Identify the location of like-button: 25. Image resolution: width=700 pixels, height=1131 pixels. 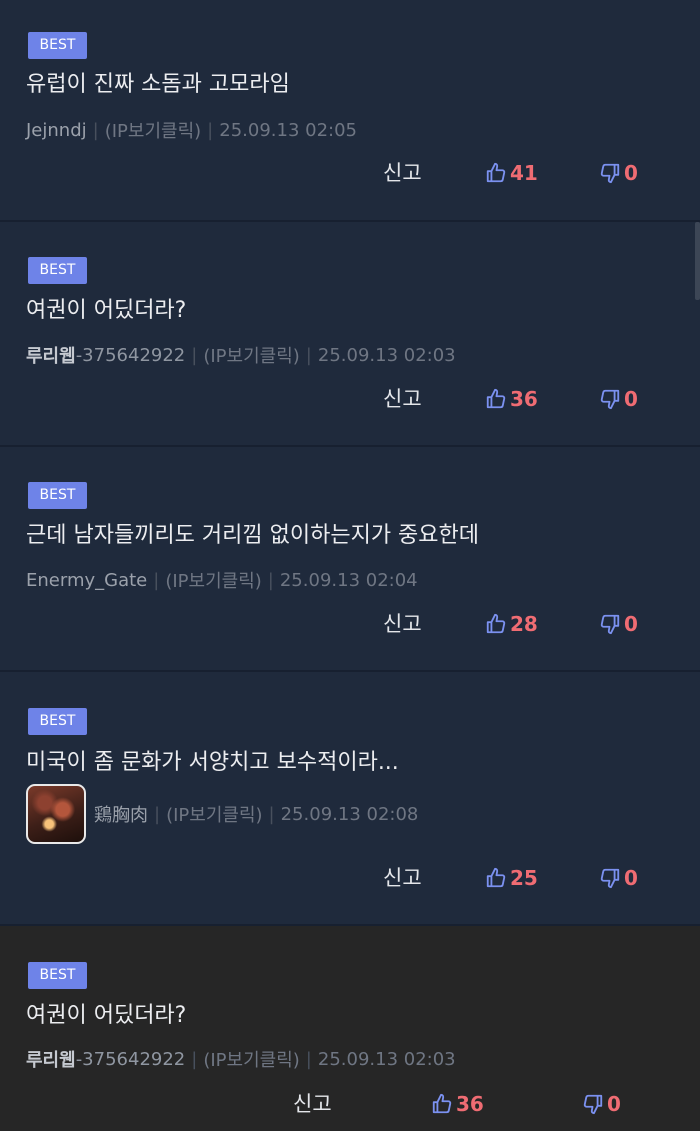
(511, 878).